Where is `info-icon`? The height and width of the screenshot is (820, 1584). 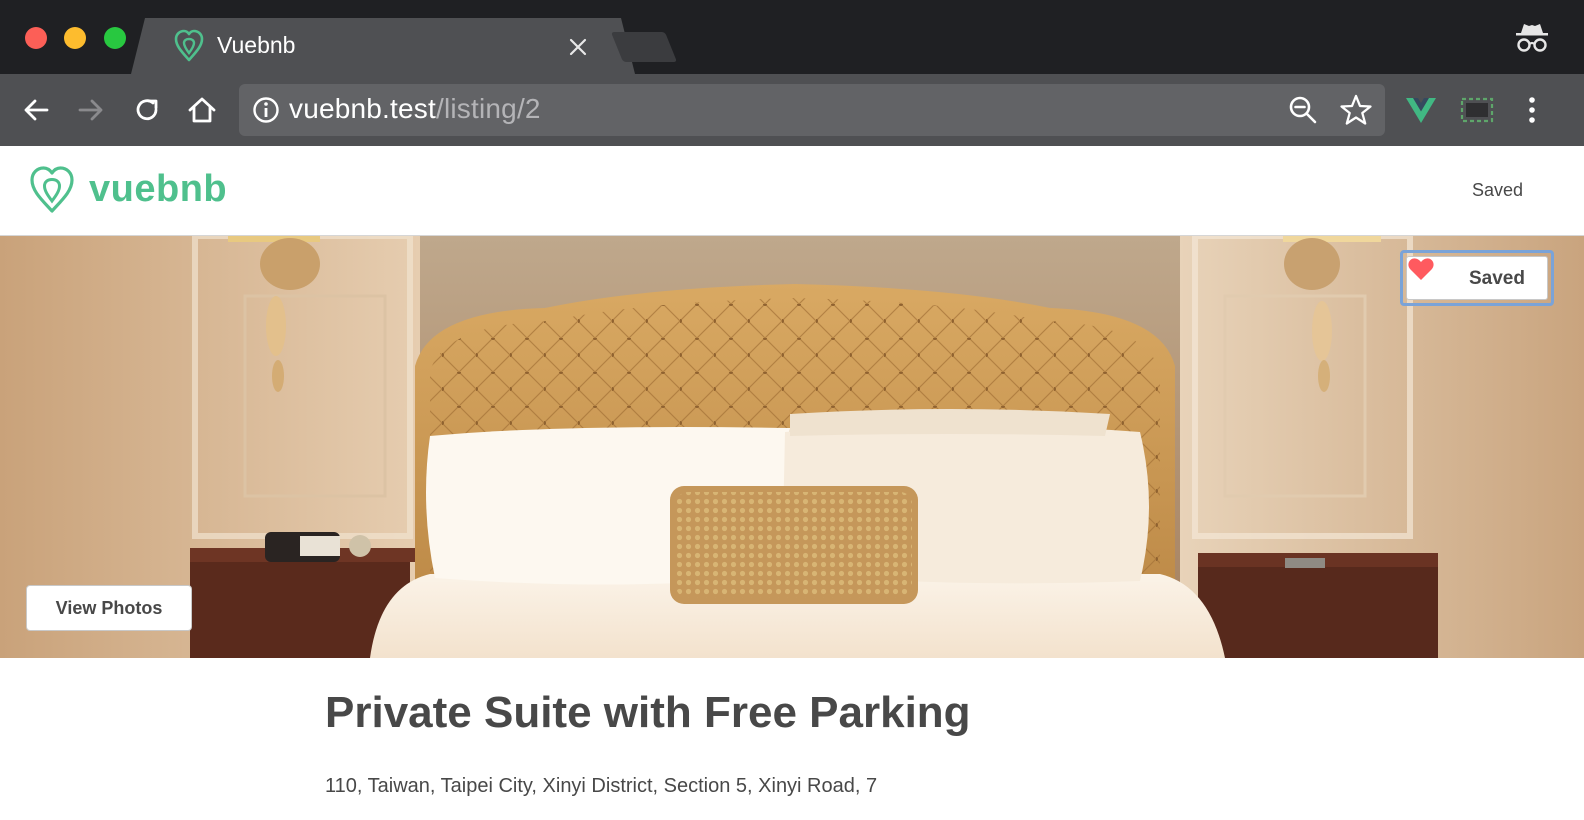 info-icon is located at coordinates (266, 110).